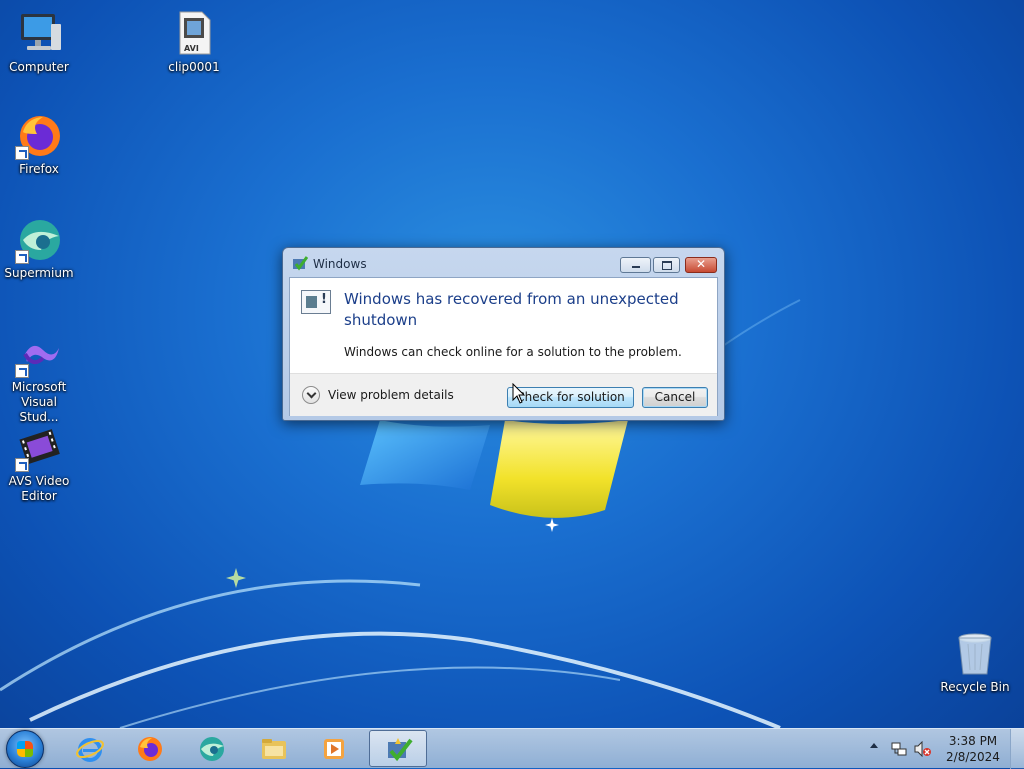 The width and height of the screenshot is (1024, 769). I want to click on maximize-button, so click(666, 265).